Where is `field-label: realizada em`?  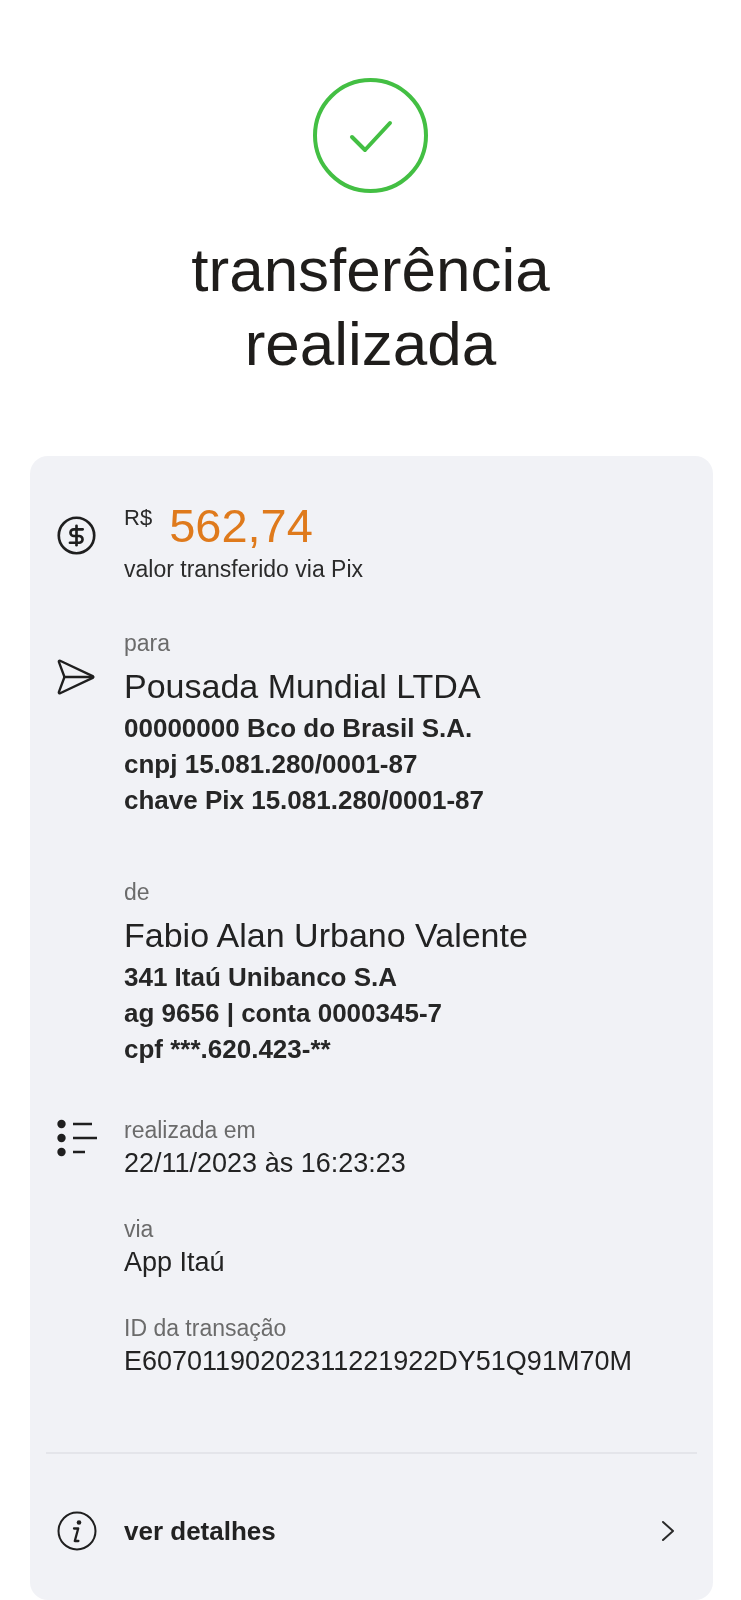 field-label: realizada em is located at coordinates (190, 1130).